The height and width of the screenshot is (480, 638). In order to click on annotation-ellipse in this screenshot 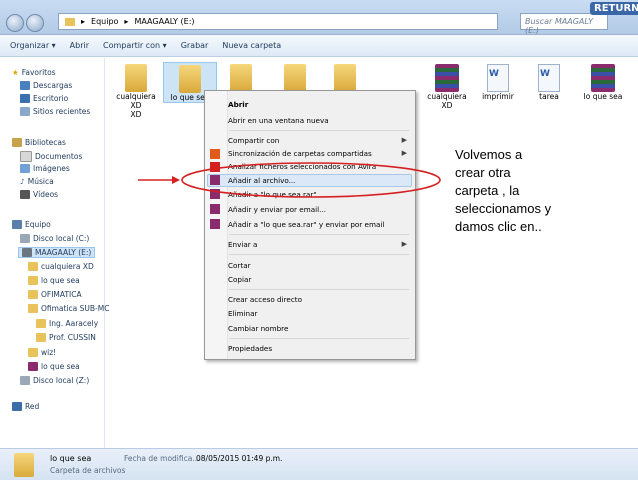, I will do `click(311, 180)`.